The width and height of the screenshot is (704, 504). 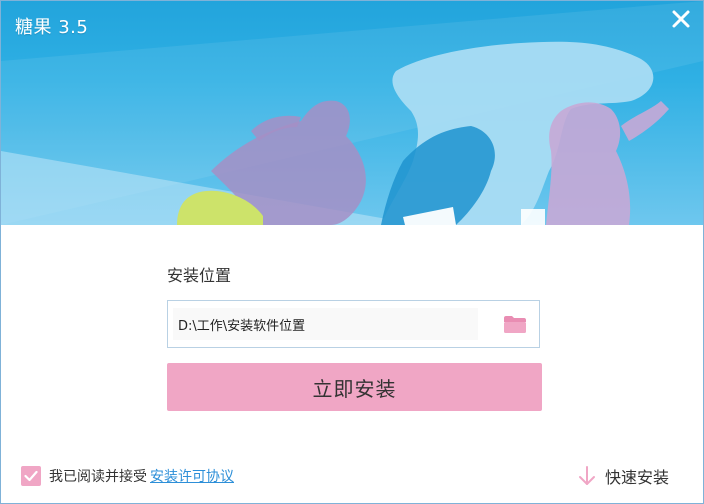 What do you see at coordinates (52, 27) in the screenshot?
I see `app-title: 糖果 3.5` at bounding box center [52, 27].